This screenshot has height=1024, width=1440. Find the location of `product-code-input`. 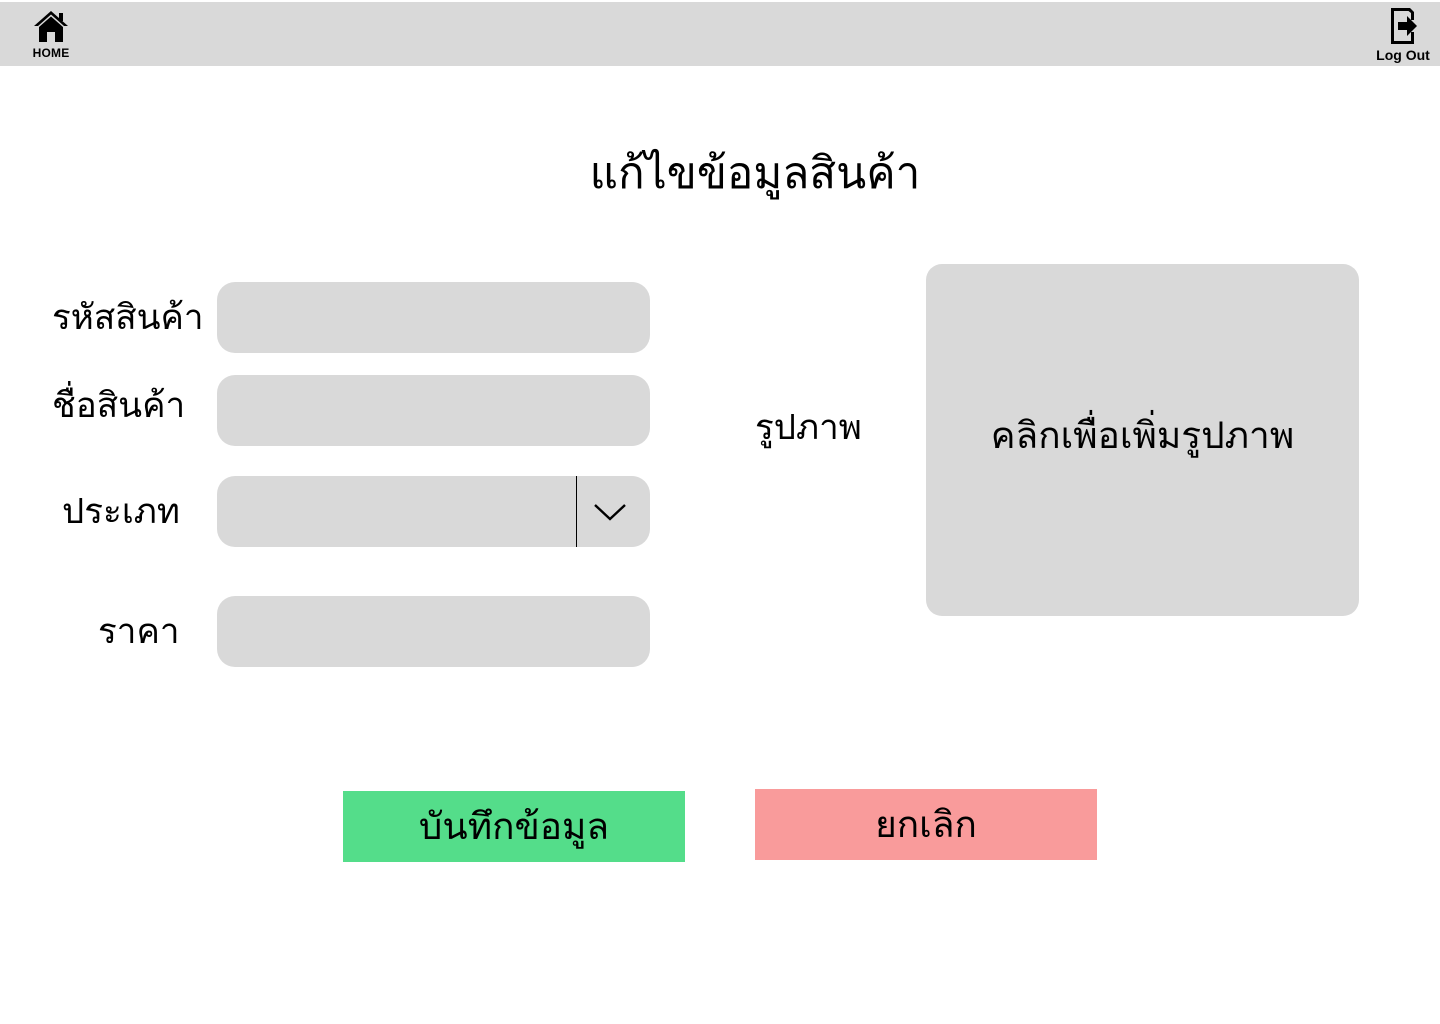

product-code-input is located at coordinates (433, 317).